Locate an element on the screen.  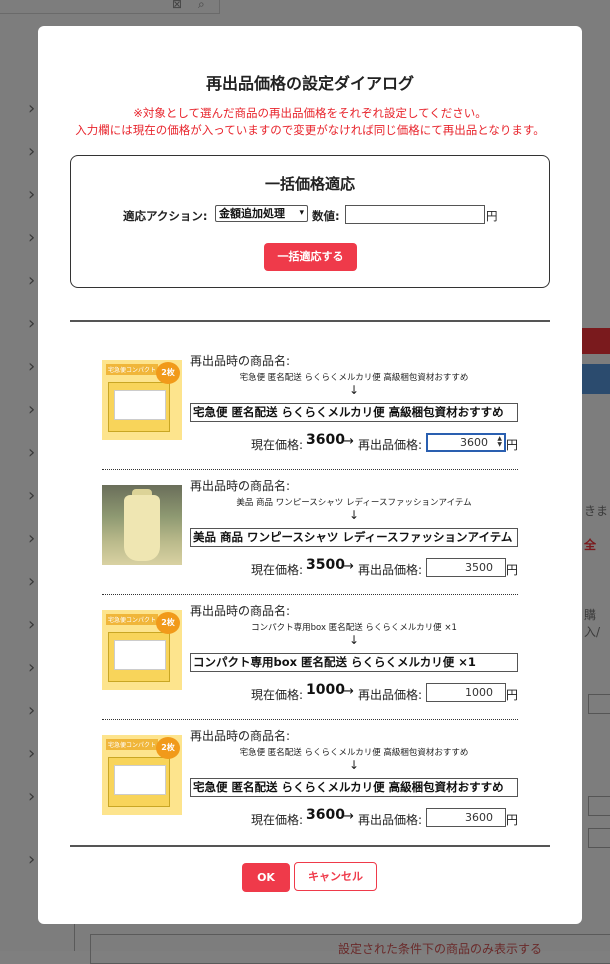
price-row: 現在価格: 3500 → 再出品価格: 3500 円 is located at coordinates (310, 567).